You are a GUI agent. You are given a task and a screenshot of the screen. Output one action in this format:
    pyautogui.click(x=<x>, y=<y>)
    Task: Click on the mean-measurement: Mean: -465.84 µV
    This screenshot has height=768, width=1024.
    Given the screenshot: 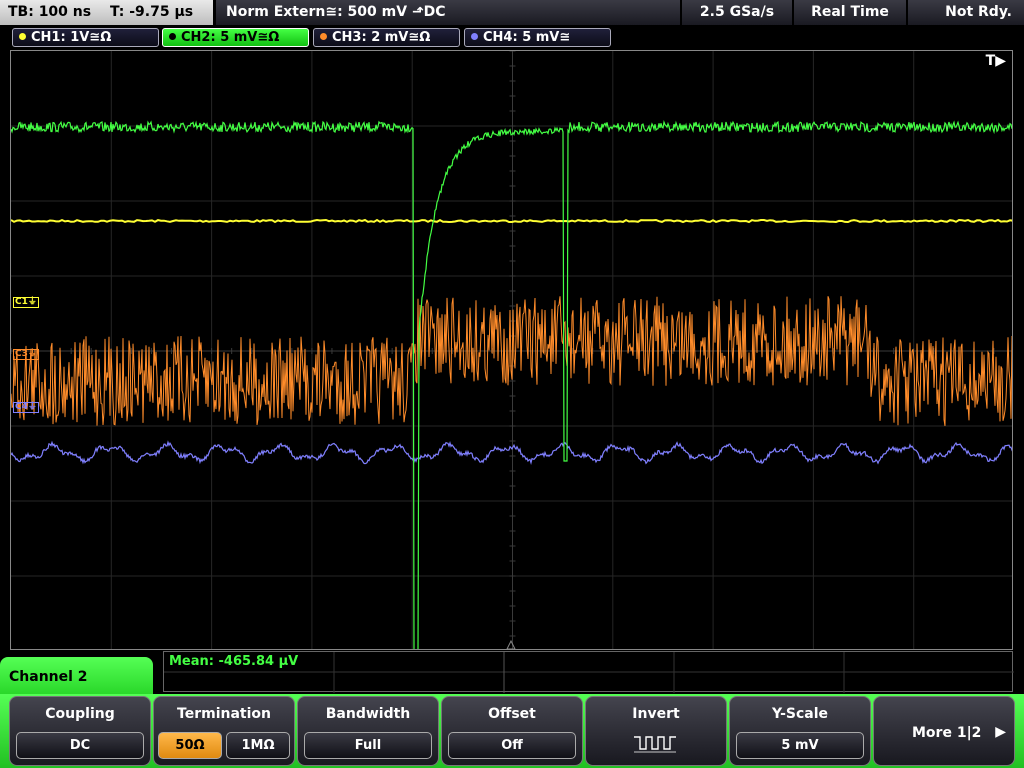 What is the action you would take?
    pyautogui.click(x=234, y=661)
    